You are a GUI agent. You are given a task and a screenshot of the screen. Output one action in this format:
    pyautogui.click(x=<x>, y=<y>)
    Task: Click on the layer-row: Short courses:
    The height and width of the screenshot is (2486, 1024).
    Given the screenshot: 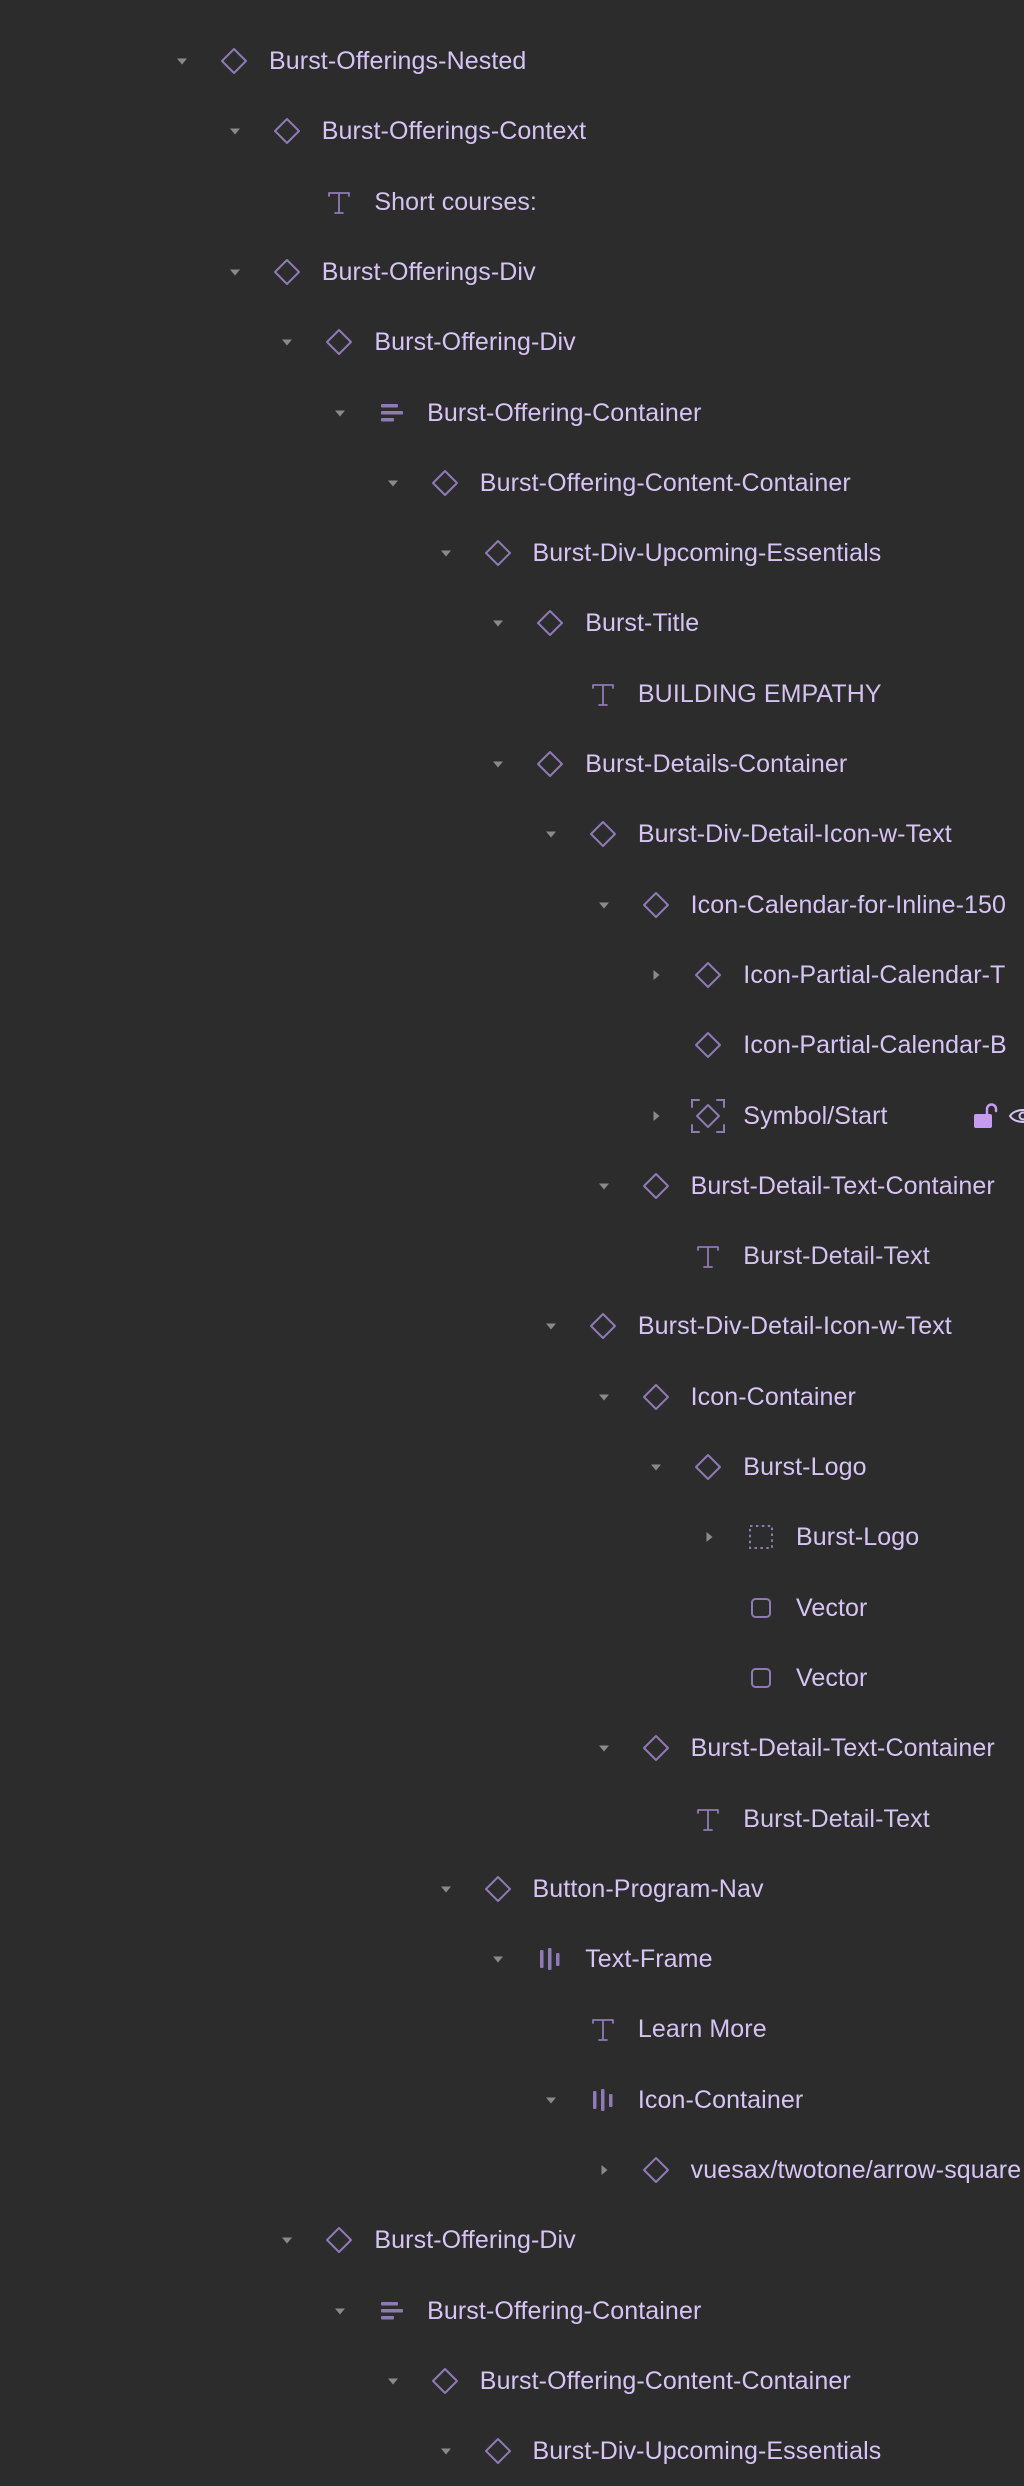 What is the action you would take?
    pyautogui.click(x=512, y=202)
    